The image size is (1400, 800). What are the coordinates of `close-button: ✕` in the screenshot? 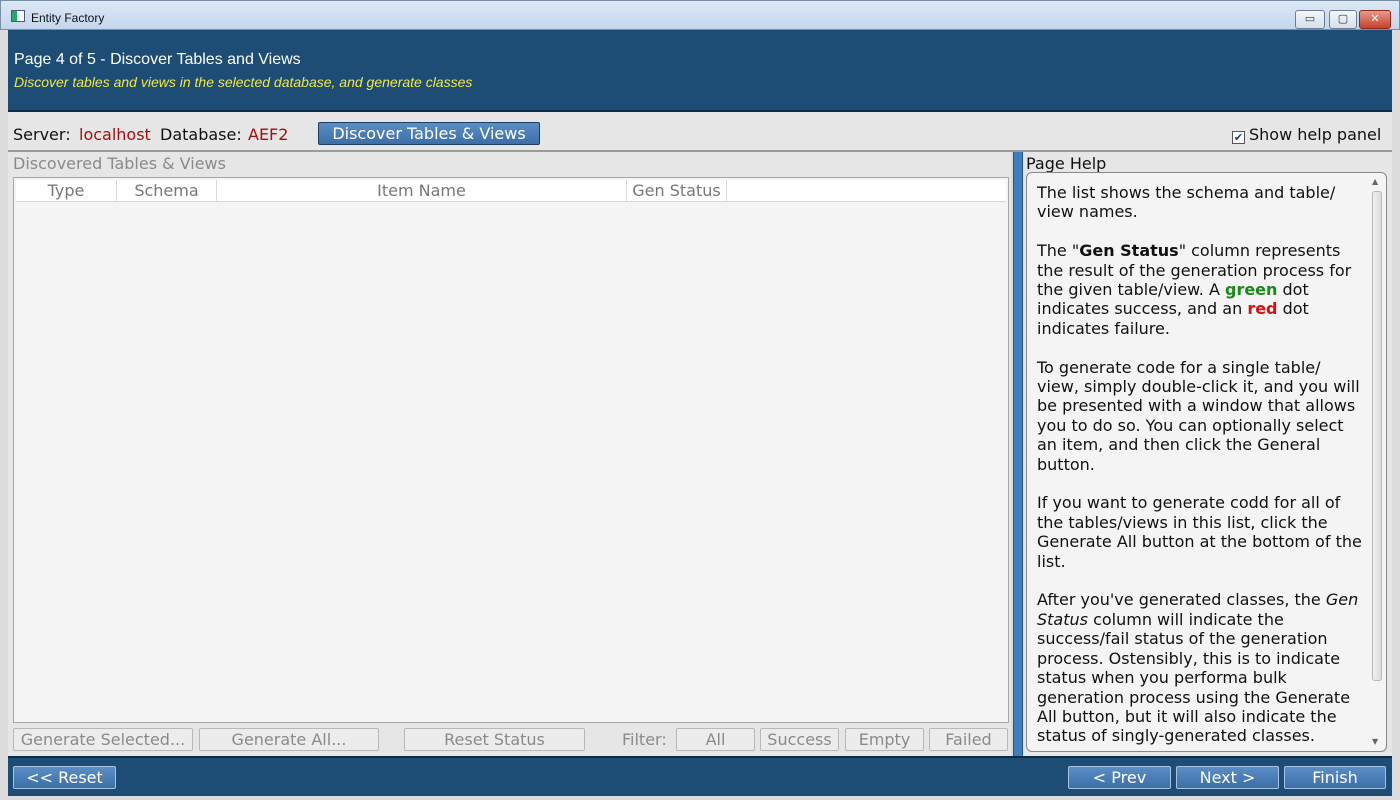 It's located at (1375, 19).